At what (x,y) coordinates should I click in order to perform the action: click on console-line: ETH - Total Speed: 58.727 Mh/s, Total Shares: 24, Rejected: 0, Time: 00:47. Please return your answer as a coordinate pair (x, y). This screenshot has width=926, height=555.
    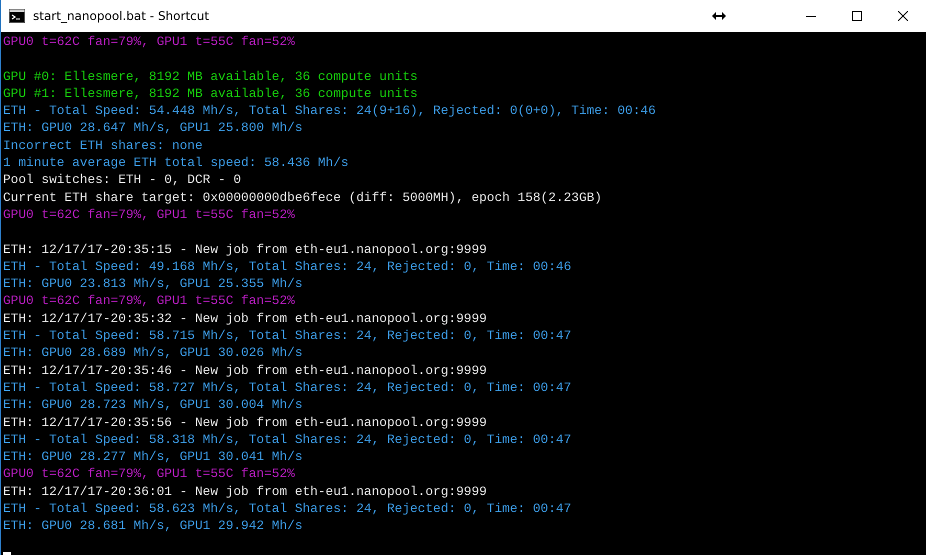
    Looking at the image, I should click on (287, 387).